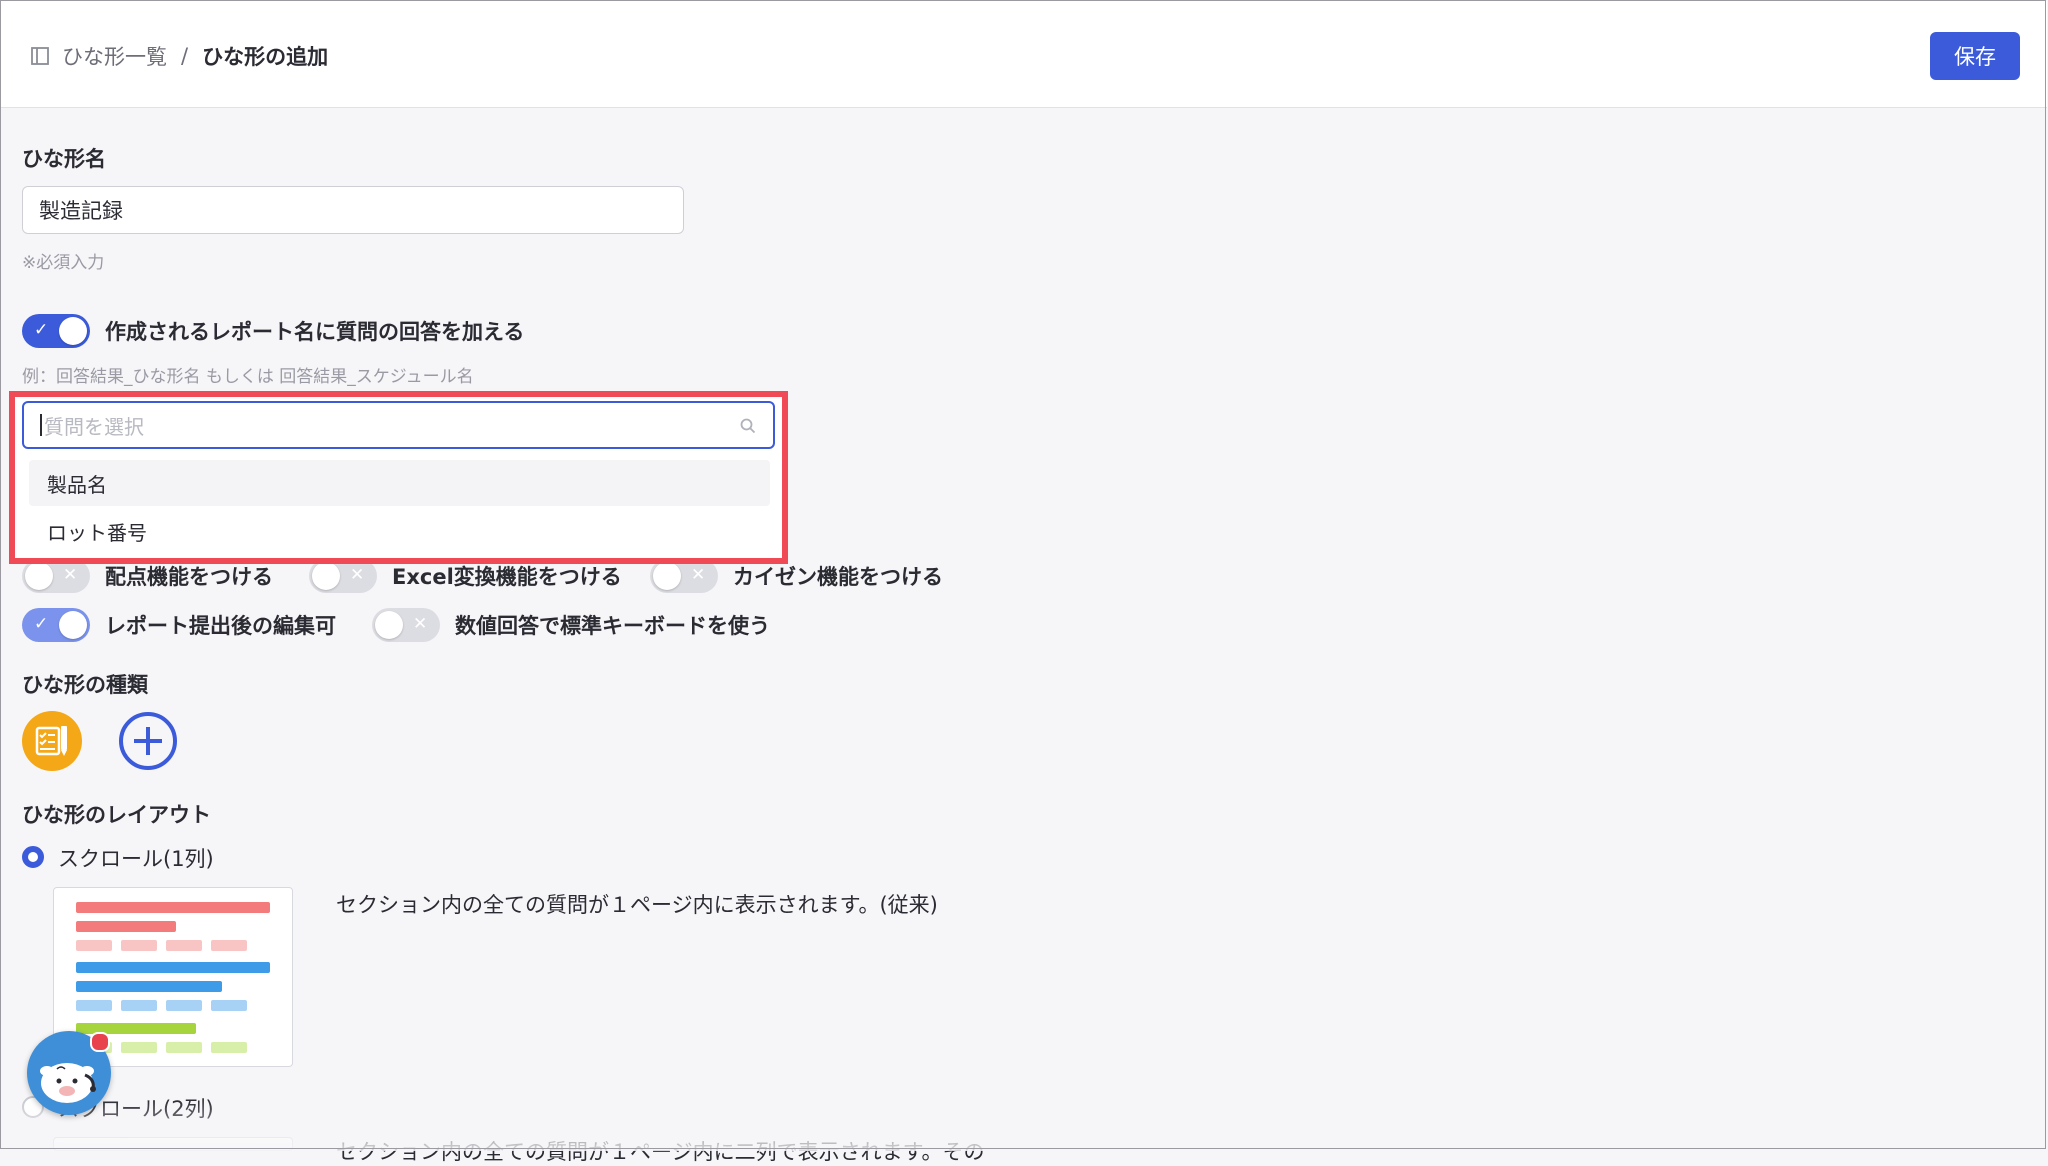 The image size is (2048, 1166). What do you see at coordinates (684, 576) in the screenshot?
I see `kaizen-toggle: ✕` at bounding box center [684, 576].